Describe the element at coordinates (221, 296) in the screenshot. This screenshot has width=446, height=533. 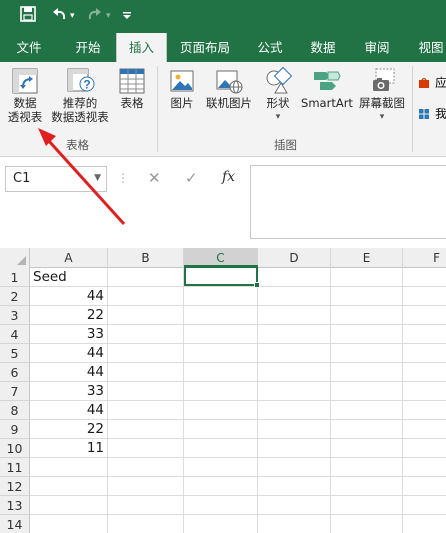
I see `cell-c2` at that location.